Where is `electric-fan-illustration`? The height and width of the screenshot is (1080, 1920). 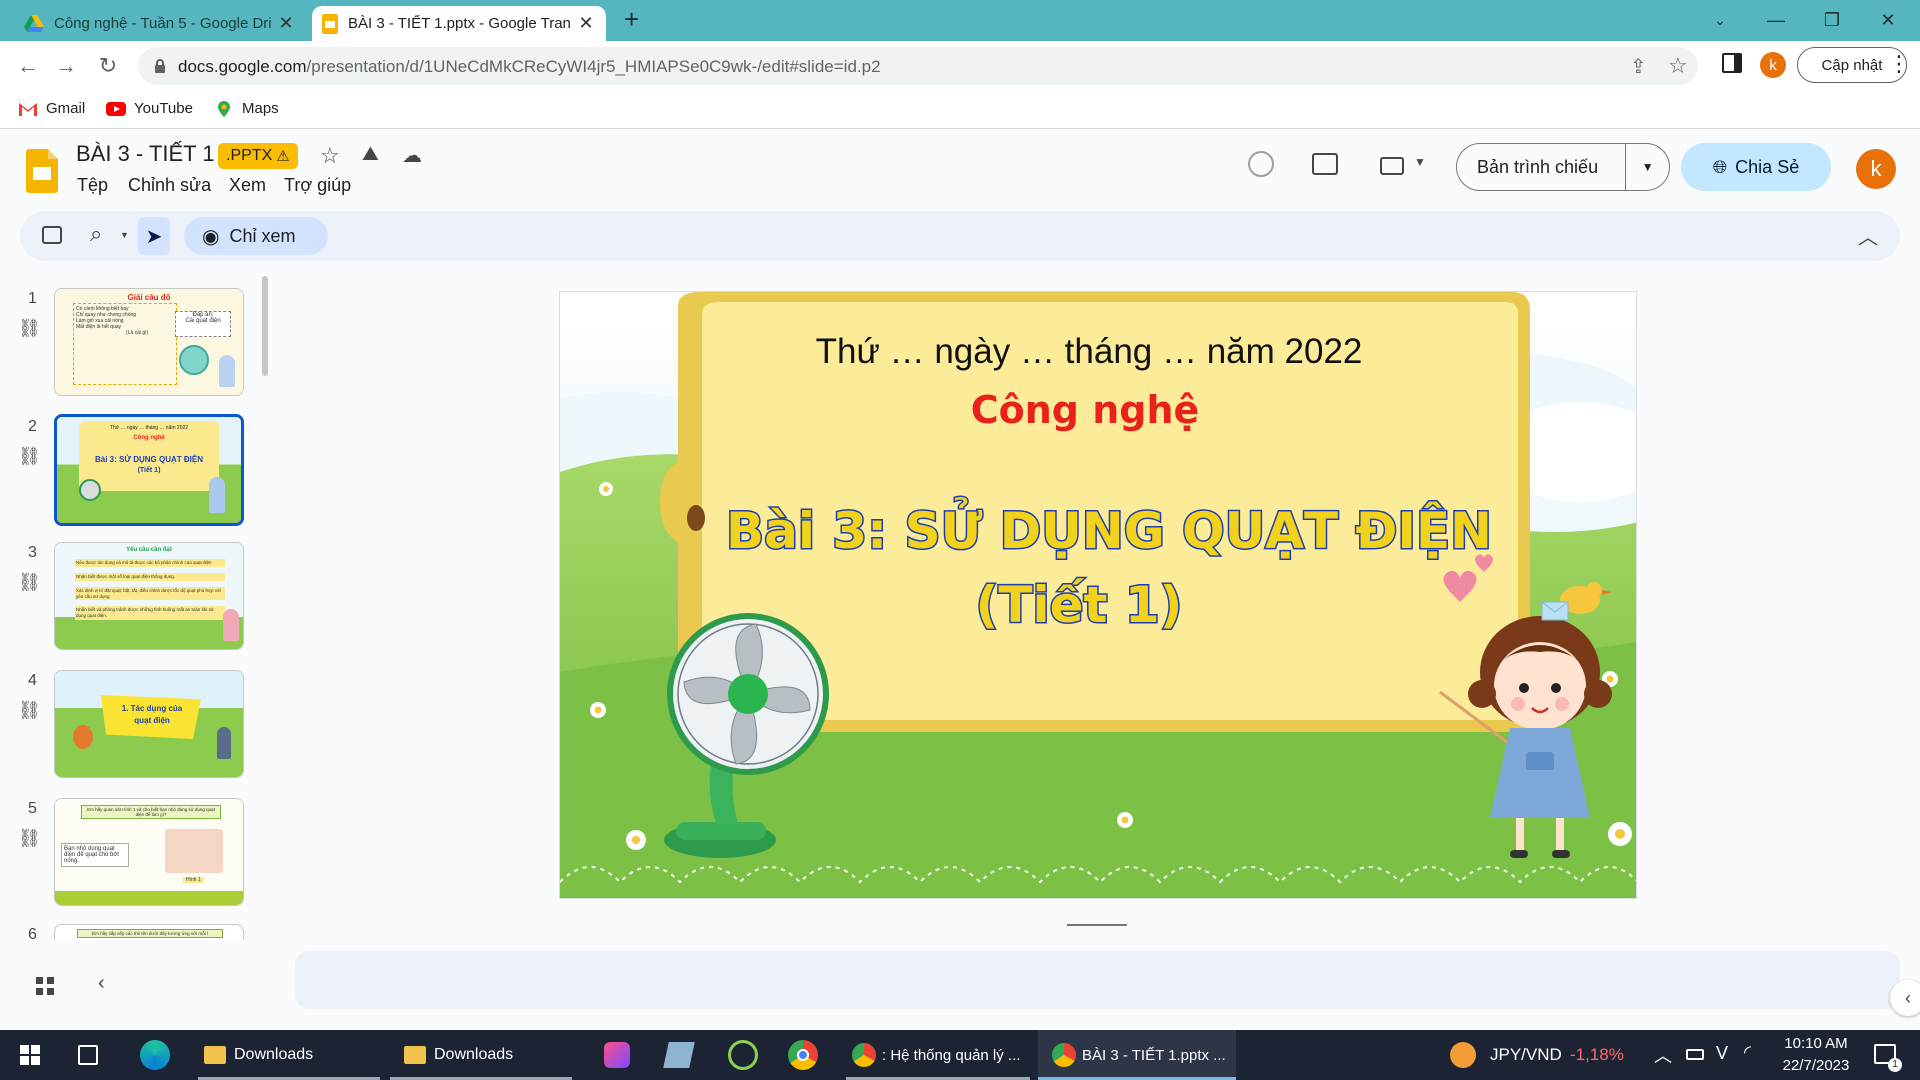 electric-fan-illustration is located at coordinates (746, 735).